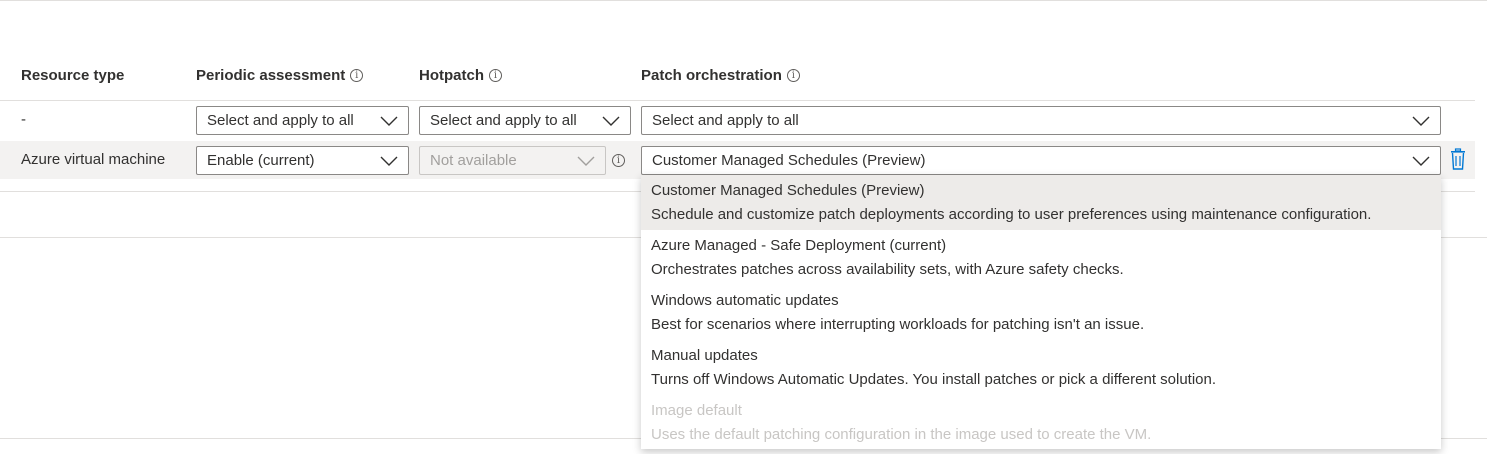 The image size is (1487, 454). I want to click on header-periodic-assessment: Periodic assessment i, so click(280, 75).